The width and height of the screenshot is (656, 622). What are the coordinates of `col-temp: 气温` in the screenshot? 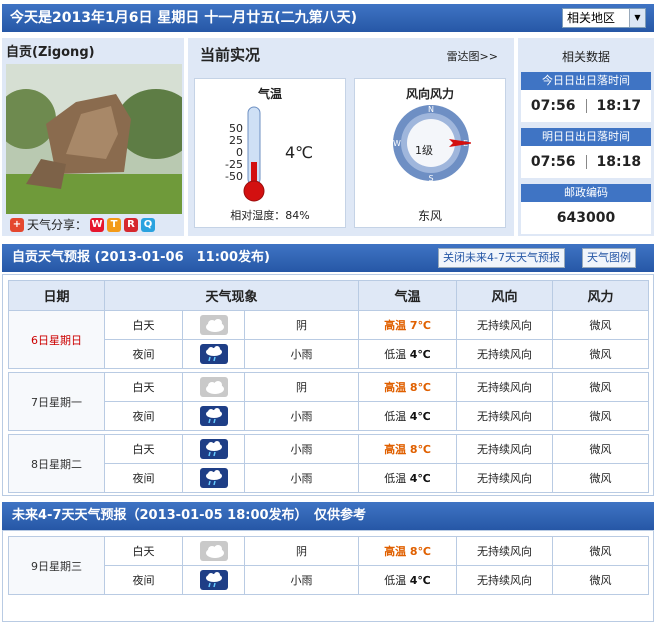 It's located at (407, 295).